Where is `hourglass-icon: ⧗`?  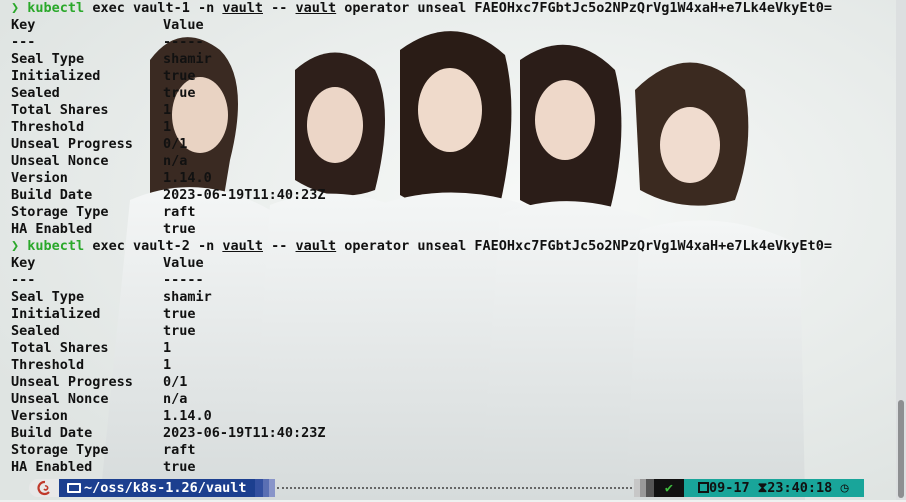 hourglass-icon: ⧗ is located at coordinates (762, 488).